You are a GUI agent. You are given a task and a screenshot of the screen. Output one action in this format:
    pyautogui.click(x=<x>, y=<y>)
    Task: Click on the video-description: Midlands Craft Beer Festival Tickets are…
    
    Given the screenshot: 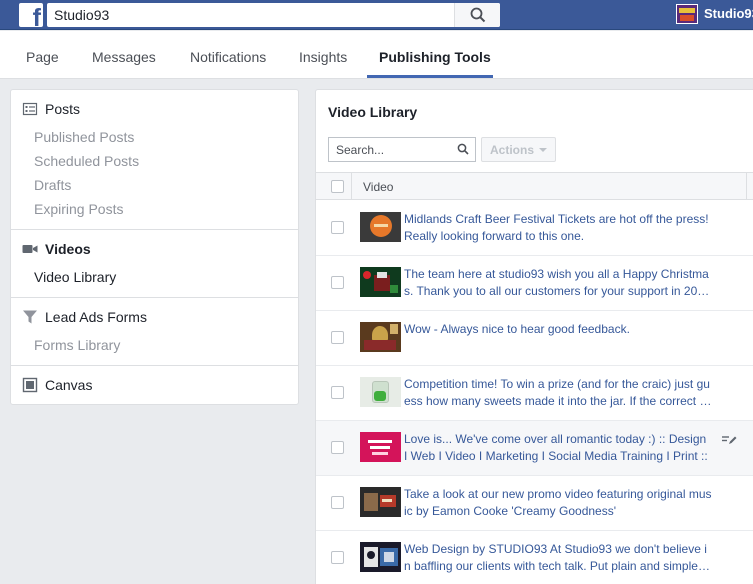 What is the action you would take?
    pyautogui.click(x=558, y=227)
    